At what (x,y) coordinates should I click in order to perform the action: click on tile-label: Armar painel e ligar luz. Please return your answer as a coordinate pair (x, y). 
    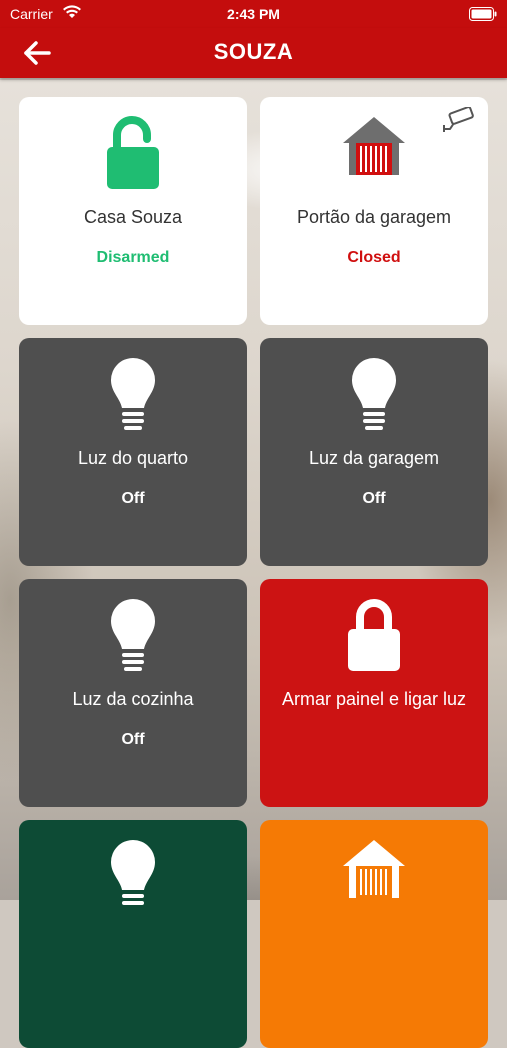
    Looking at the image, I should click on (374, 699).